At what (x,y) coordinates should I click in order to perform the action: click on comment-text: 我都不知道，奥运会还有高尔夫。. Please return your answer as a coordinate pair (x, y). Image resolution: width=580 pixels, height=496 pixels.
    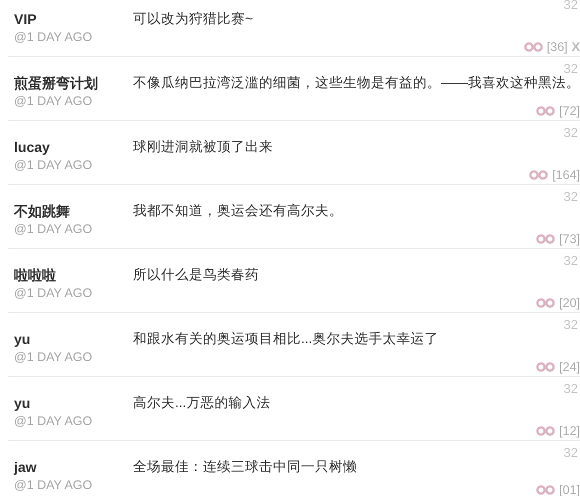
    Looking at the image, I should click on (238, 211).